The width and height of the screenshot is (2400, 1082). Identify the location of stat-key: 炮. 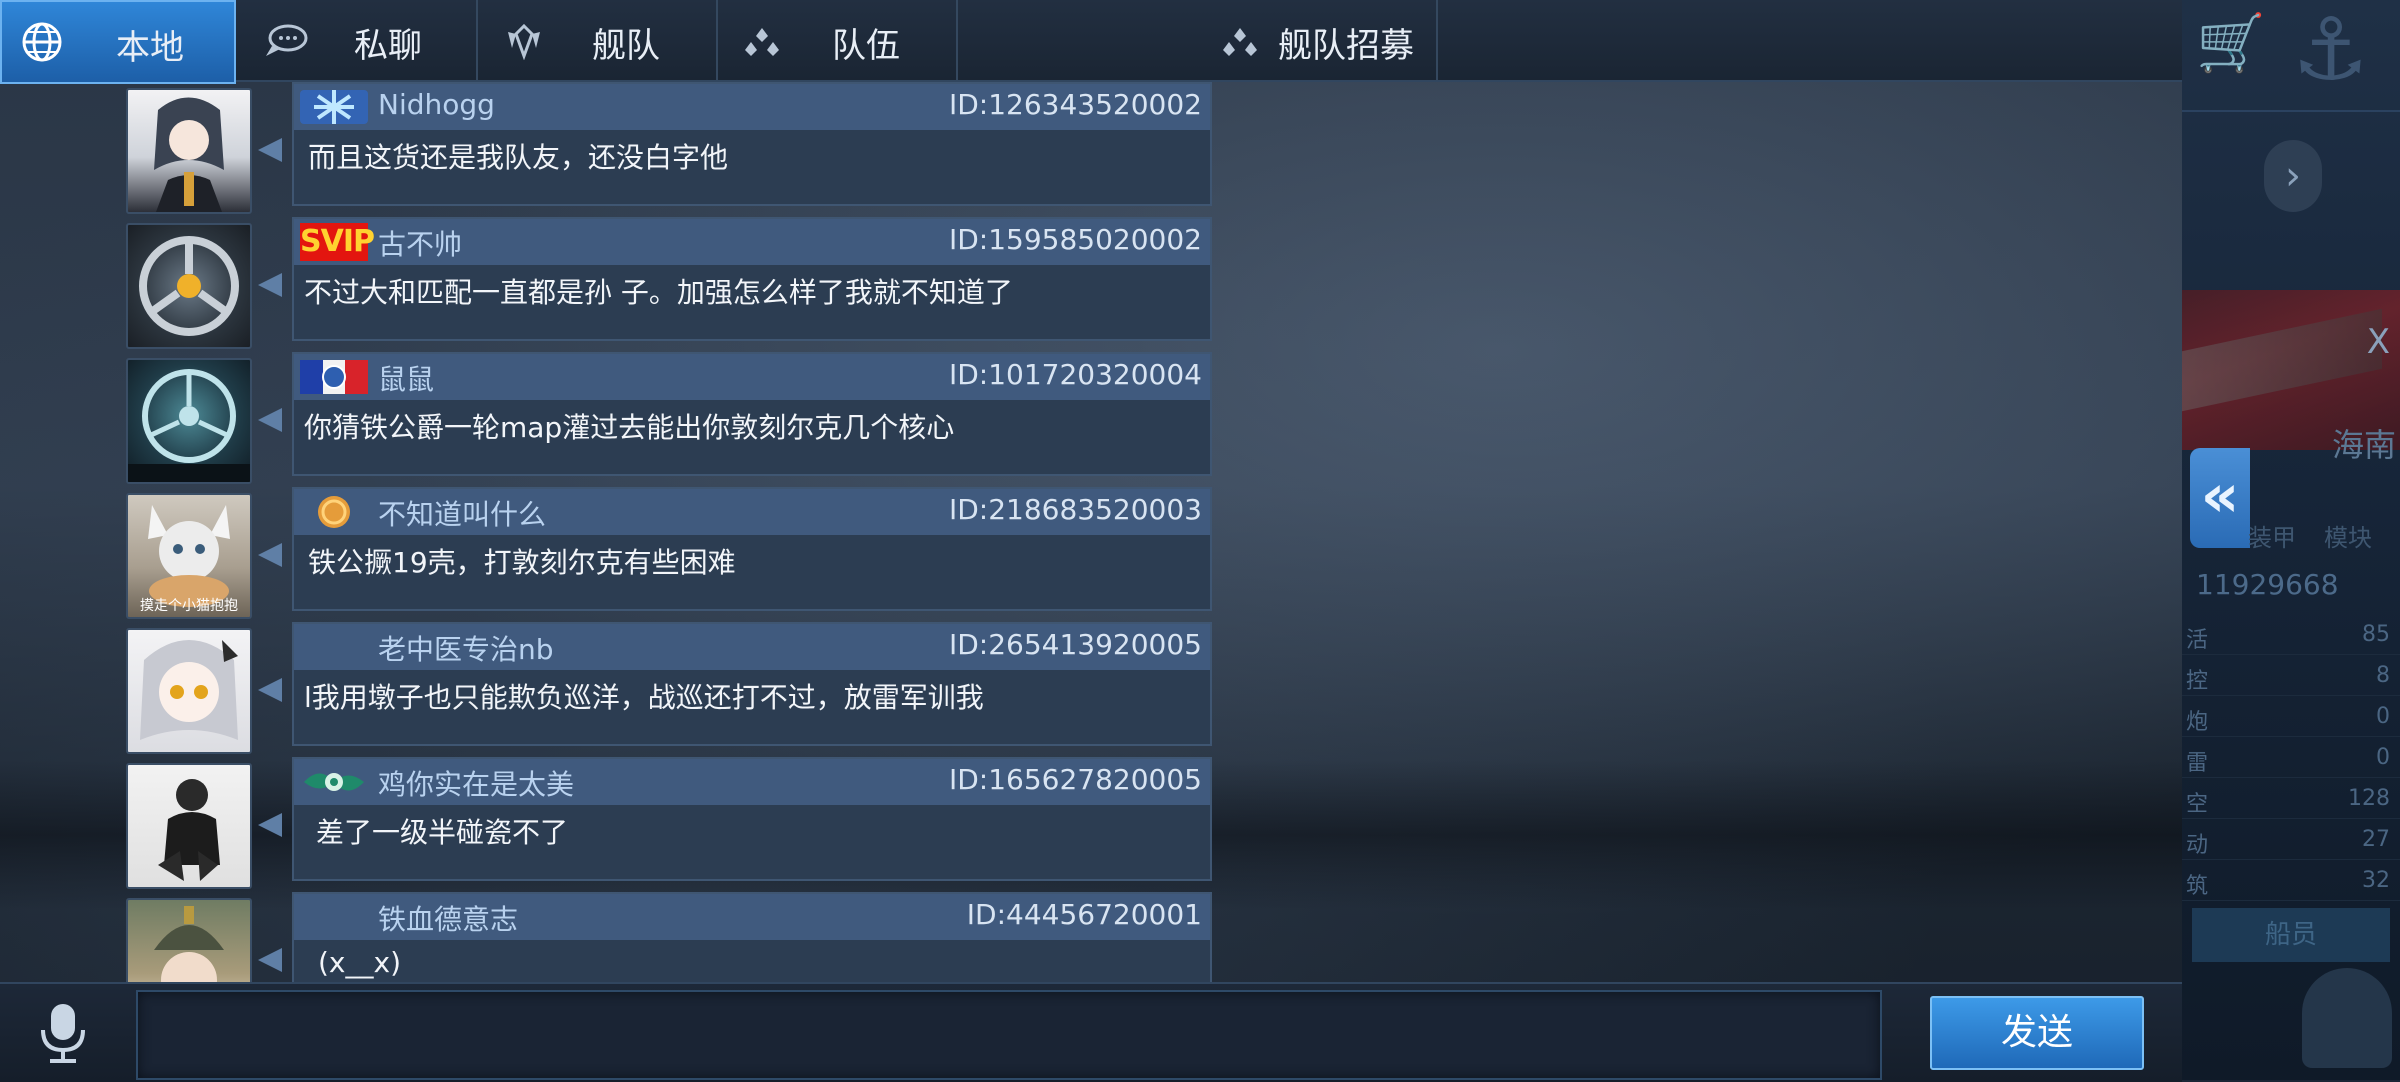
(2197, 722).